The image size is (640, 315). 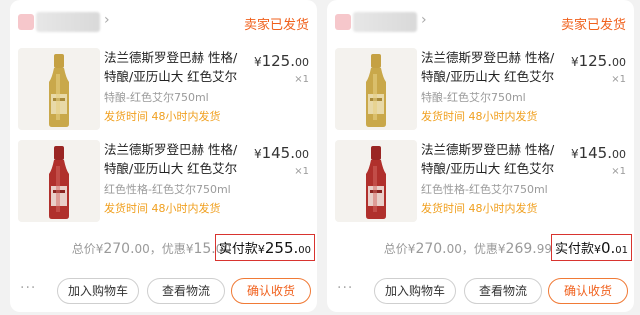 I want to click on paid-decimal: 00, so click(x=304, y=250).